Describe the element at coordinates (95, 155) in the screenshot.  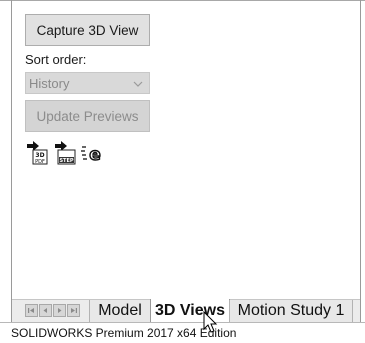
I see `svg-text: e` at that location.